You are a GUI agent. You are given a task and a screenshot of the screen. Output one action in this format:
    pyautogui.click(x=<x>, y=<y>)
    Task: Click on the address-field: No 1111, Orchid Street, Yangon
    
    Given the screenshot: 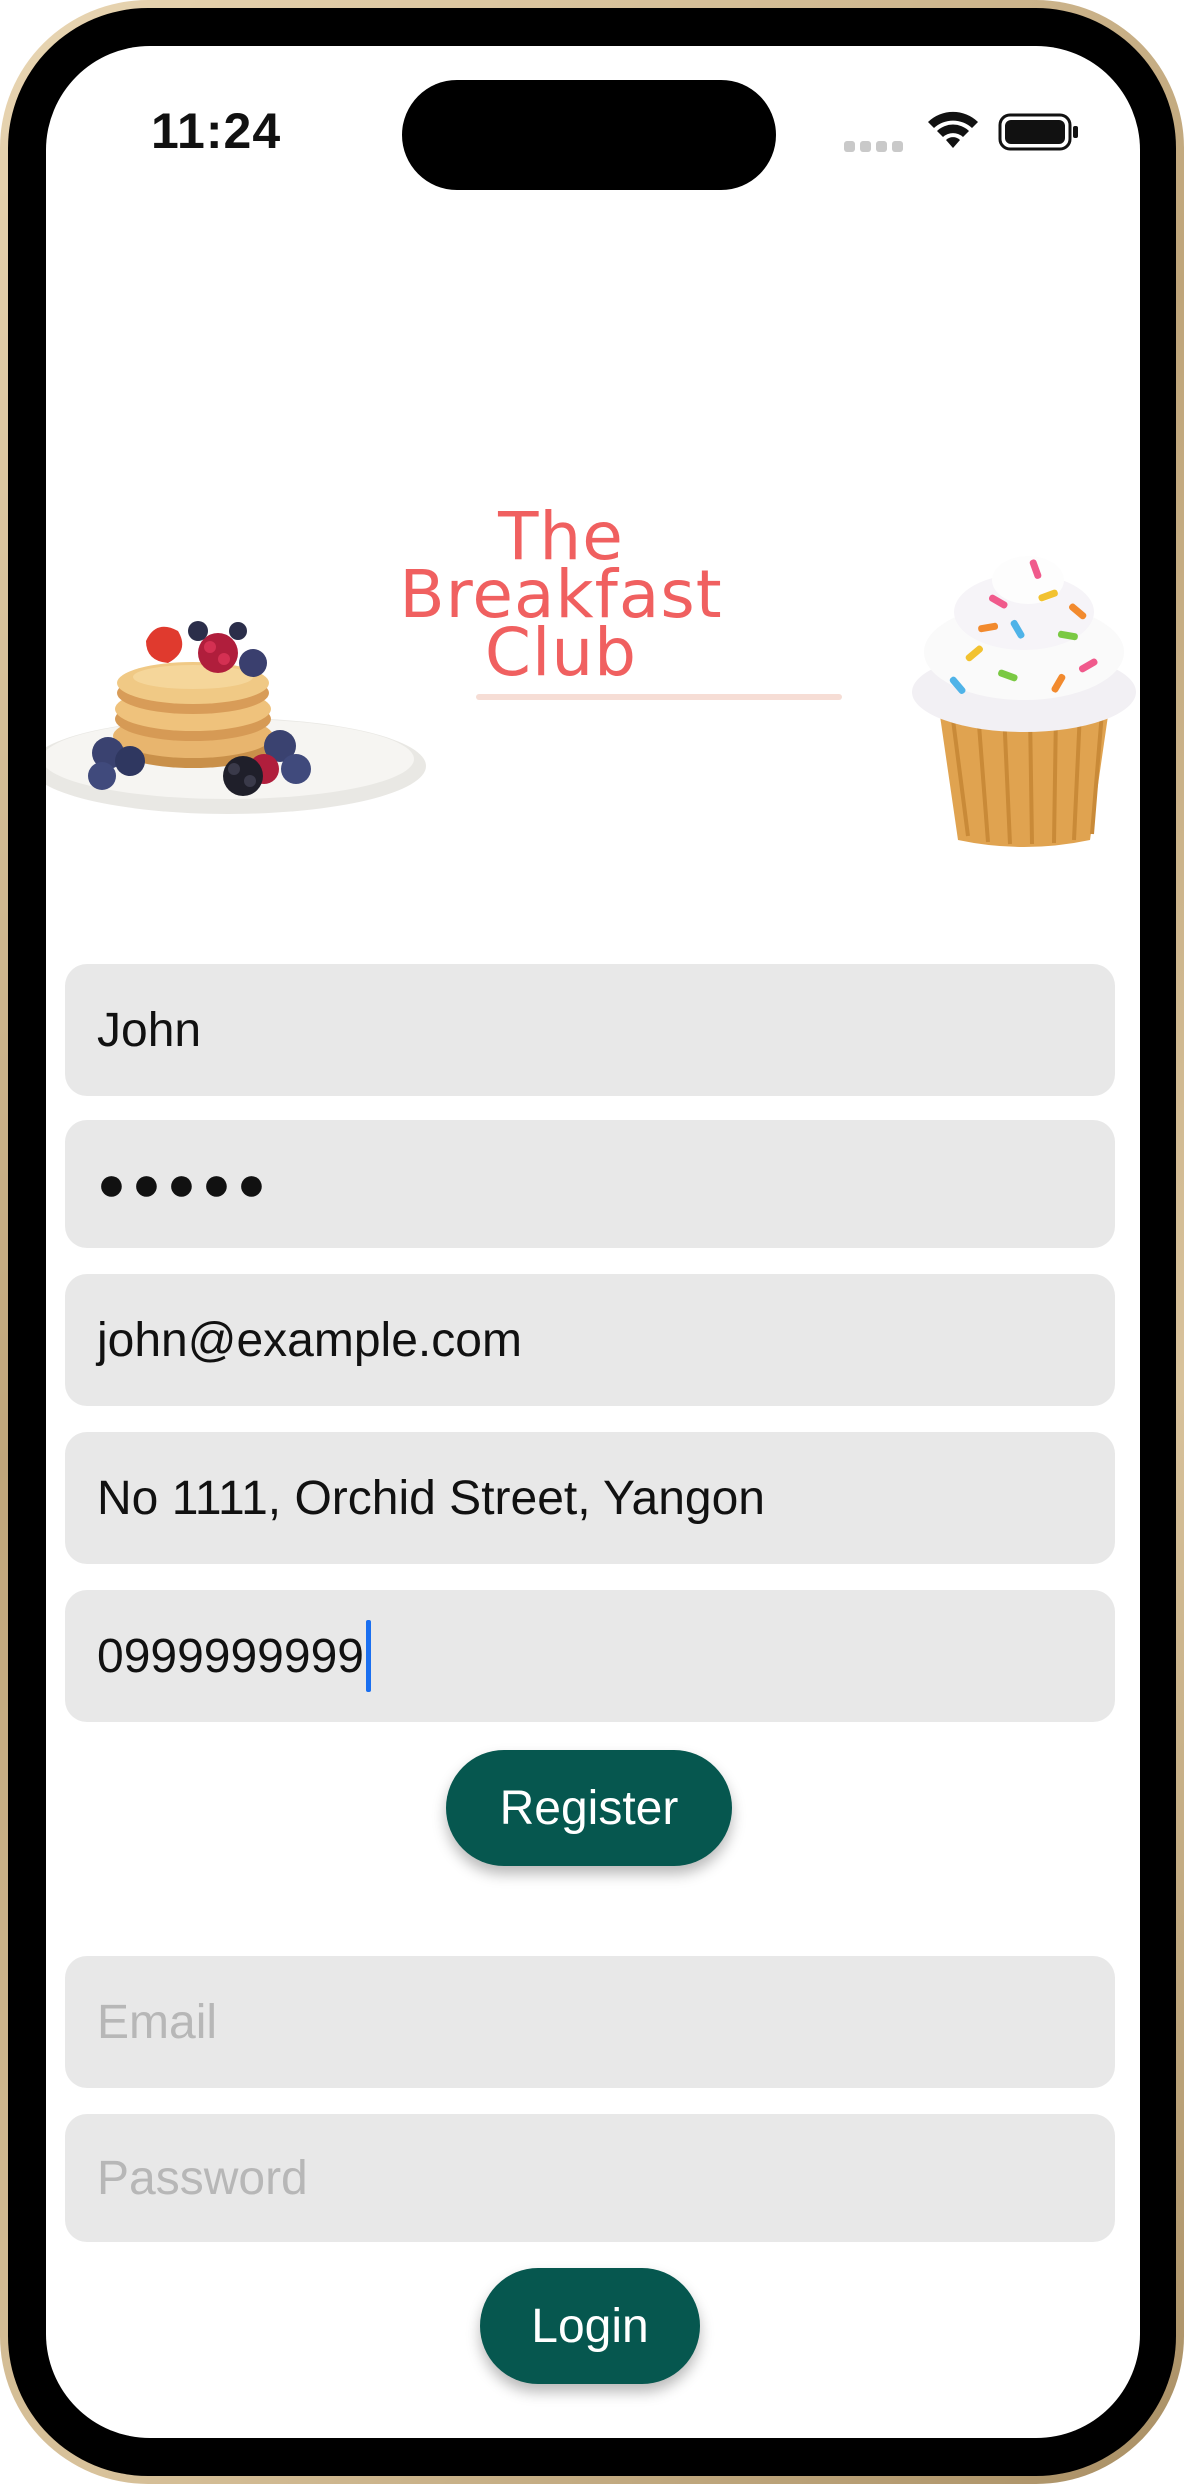 What is the action you would take?
    pyautogui.click(x=590, y=1498)
    